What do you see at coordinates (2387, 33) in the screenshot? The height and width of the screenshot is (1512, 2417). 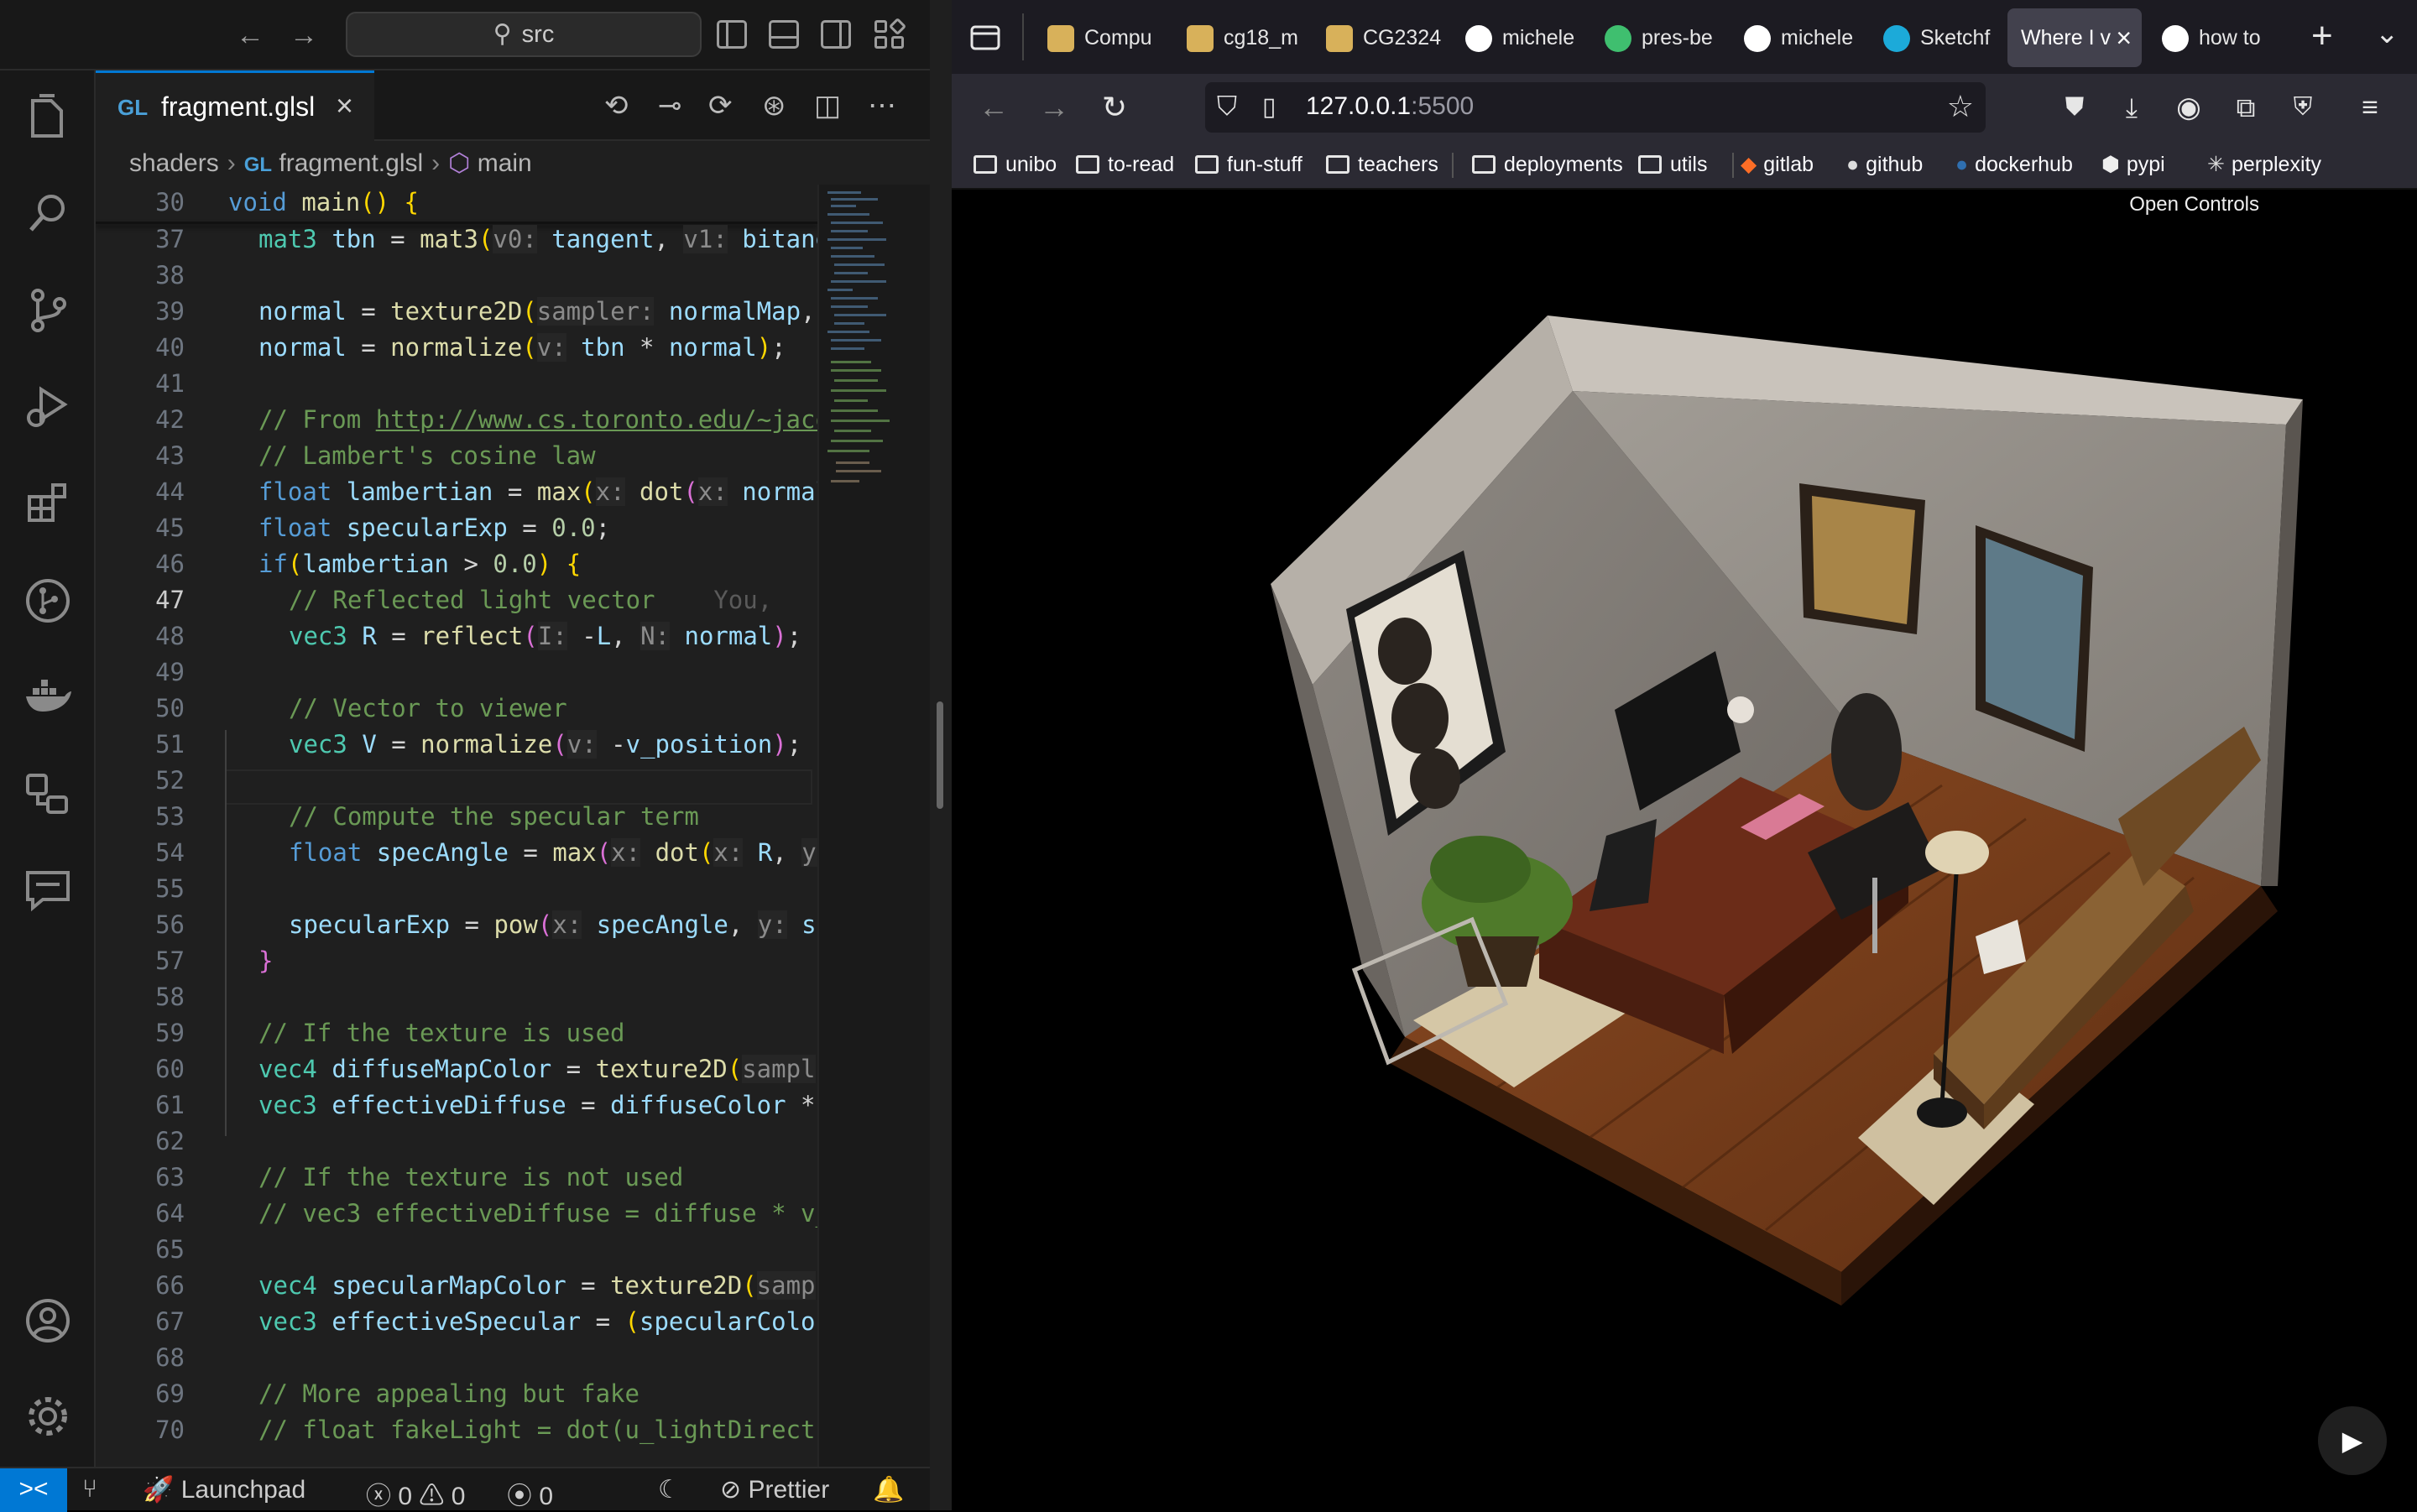 I see `list-all-tabs-icon: ⌄` at bounding box center [2387, 33].